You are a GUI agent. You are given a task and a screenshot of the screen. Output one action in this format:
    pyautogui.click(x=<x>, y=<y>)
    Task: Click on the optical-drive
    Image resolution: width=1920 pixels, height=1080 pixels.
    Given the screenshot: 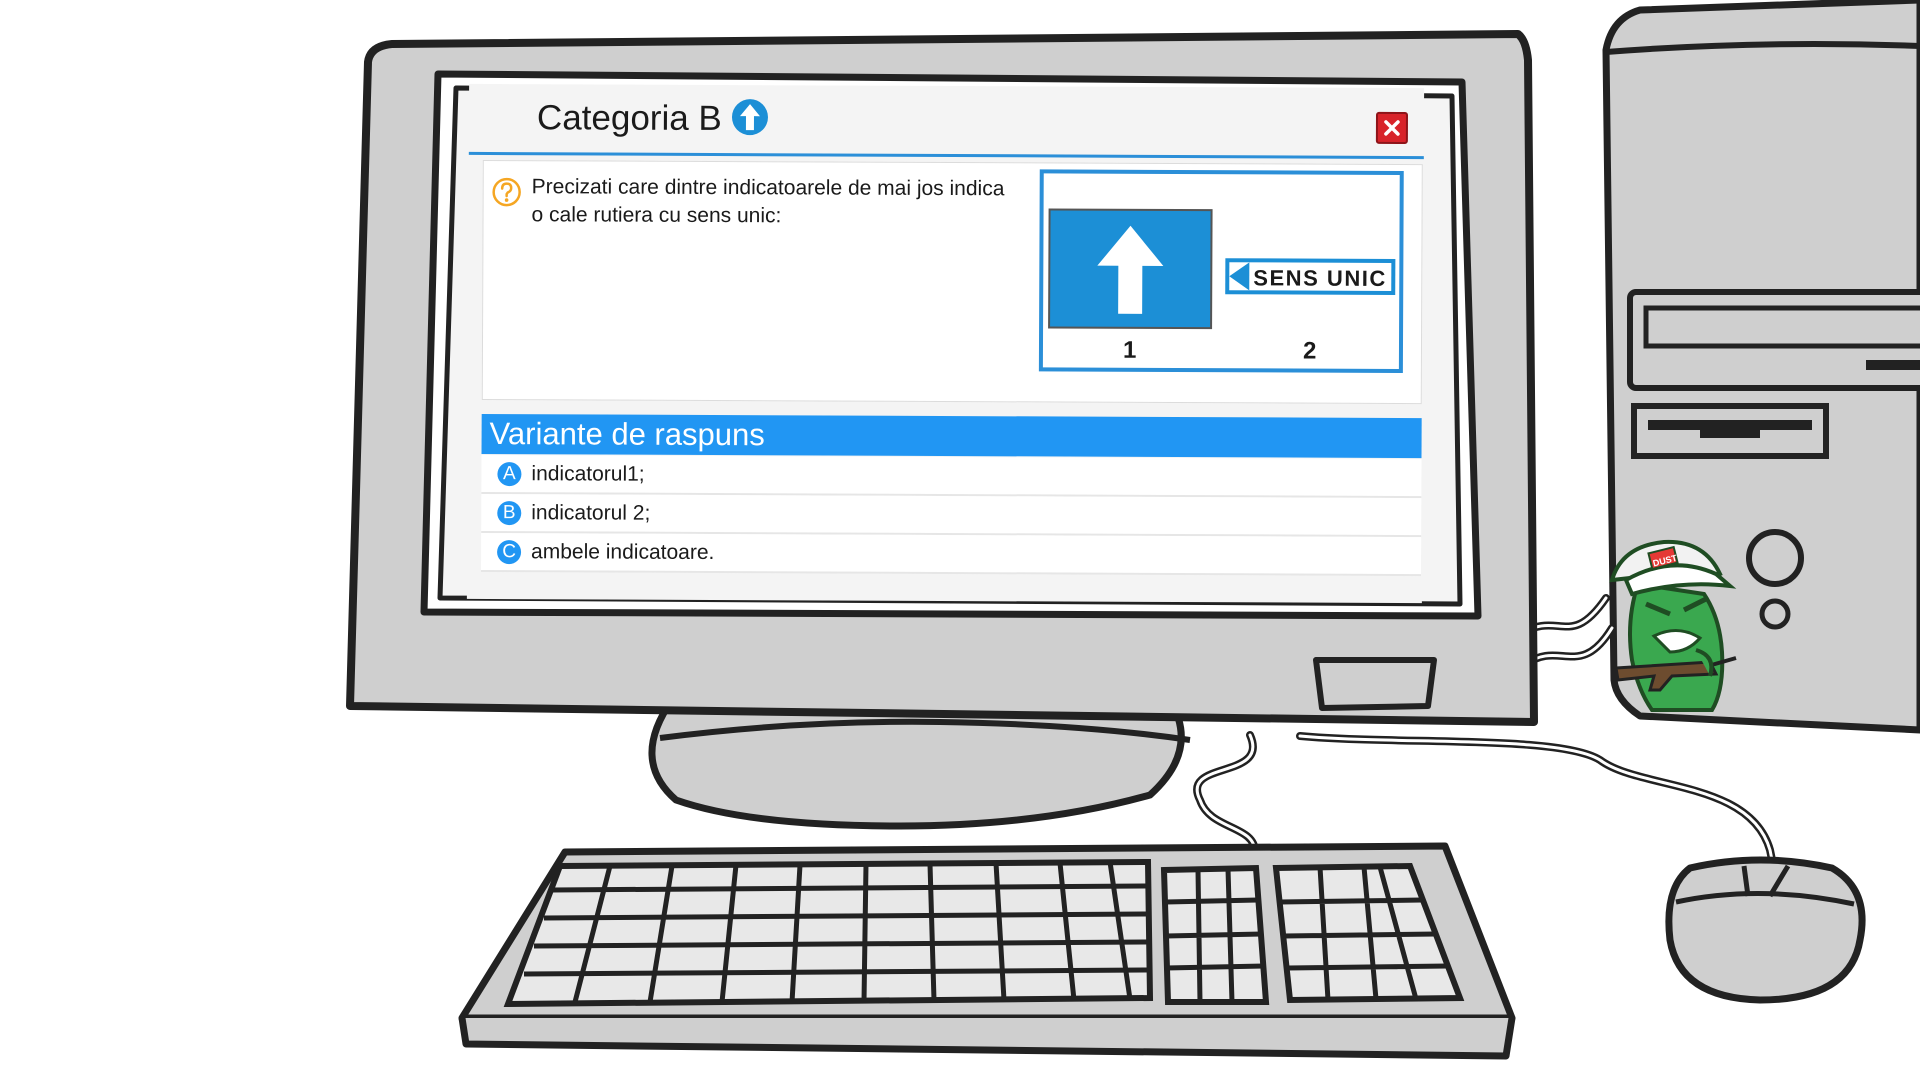 What is the action you would take?
    pyautogui.click(x=1773, y=340)
    